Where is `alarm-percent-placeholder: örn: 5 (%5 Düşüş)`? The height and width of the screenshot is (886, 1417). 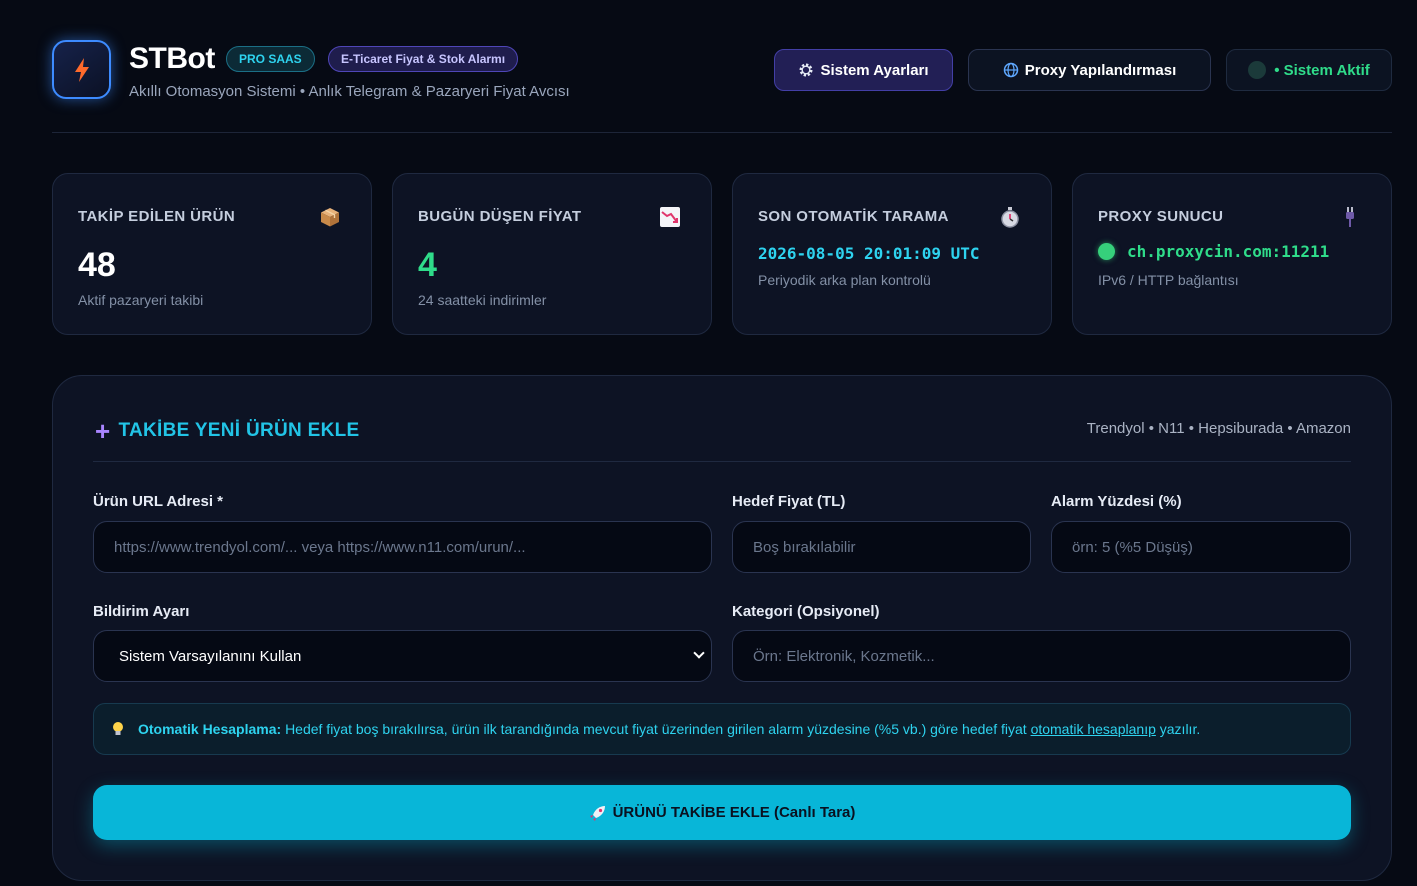
alarm-percent-placeholder: örn: 5 (%5 Düşüş) is located at coordinates (1132, 547).